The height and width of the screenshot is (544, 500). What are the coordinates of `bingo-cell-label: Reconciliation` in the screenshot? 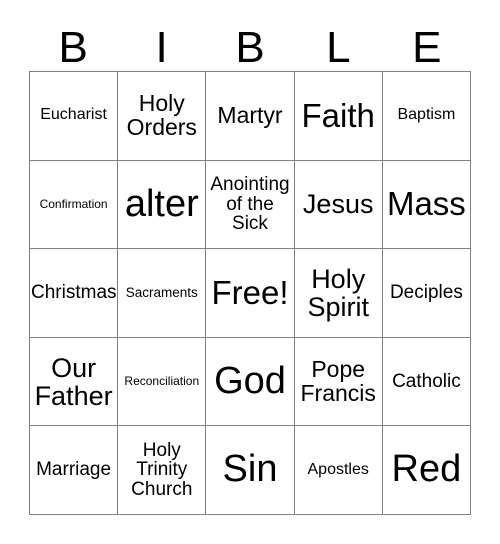 It's located at (162, 381).